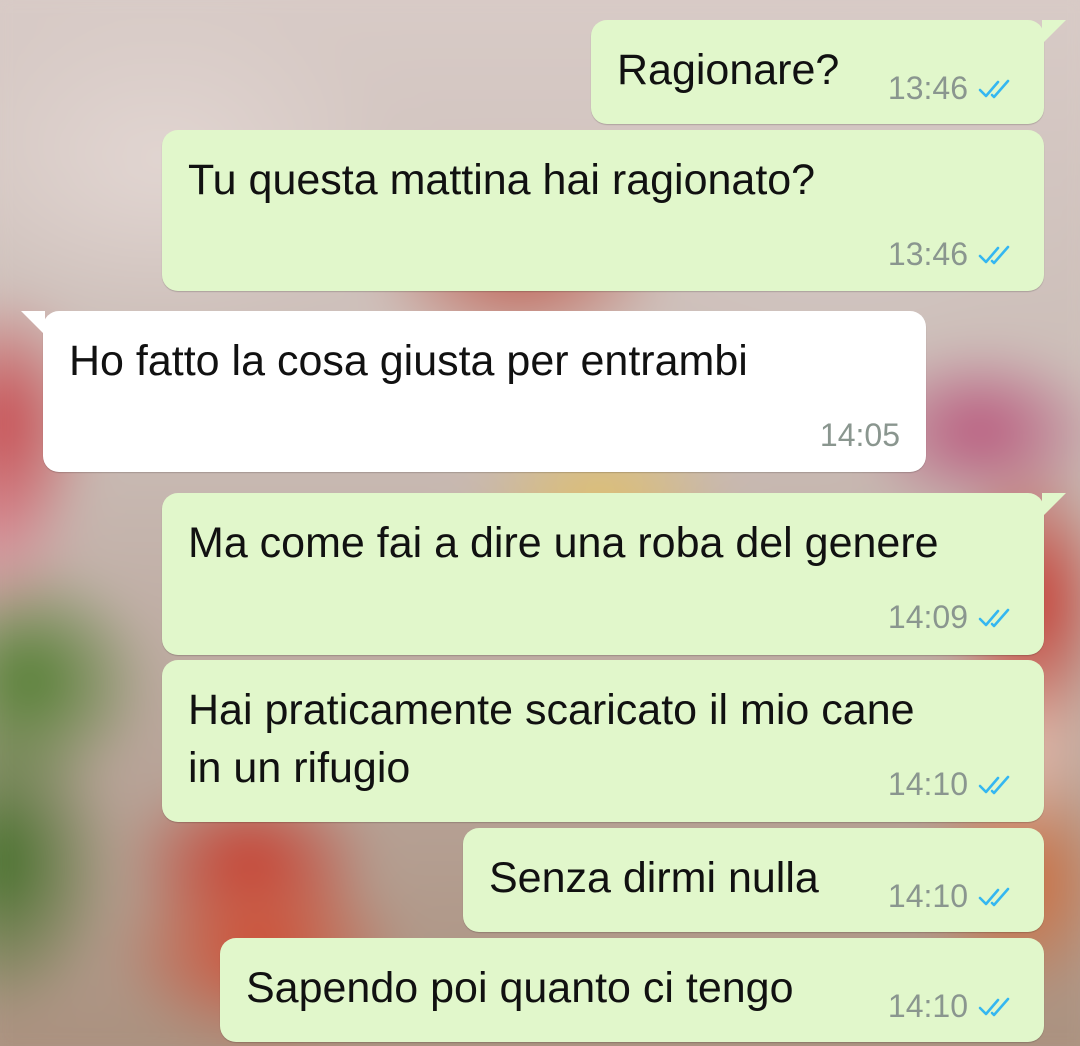 The height and width of the screenshot is (1046, 1080). What do you see at coordinates (551, 710) in the screenshot?
I see `message-text-line: Hai praticamente scaricato il mio cane` at bounding box center [551, 710].